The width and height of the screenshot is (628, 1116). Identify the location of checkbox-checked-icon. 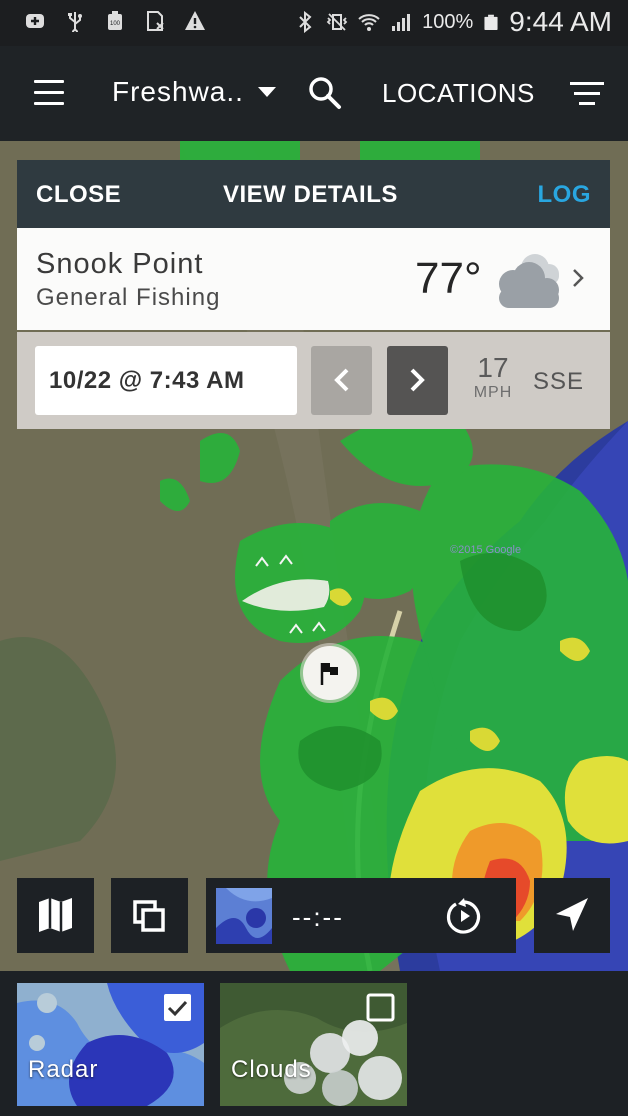
(177, 1007).